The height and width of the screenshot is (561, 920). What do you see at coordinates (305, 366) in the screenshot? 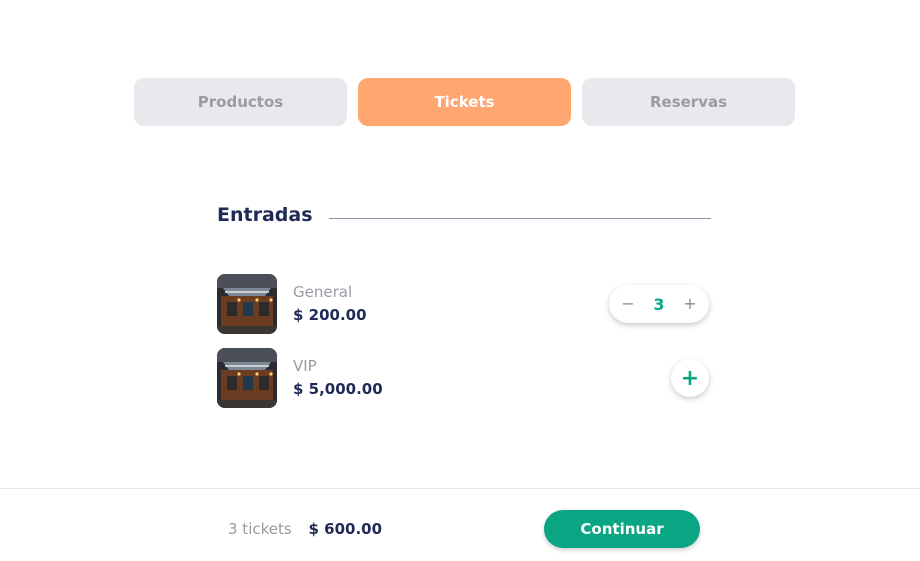
I see `ticket-name: VIP` at bounding box center [305, 366].